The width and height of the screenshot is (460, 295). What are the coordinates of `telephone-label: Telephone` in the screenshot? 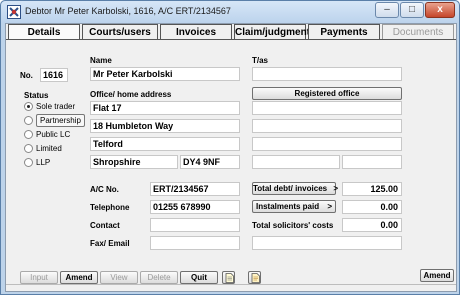 It's located at (110, 207).